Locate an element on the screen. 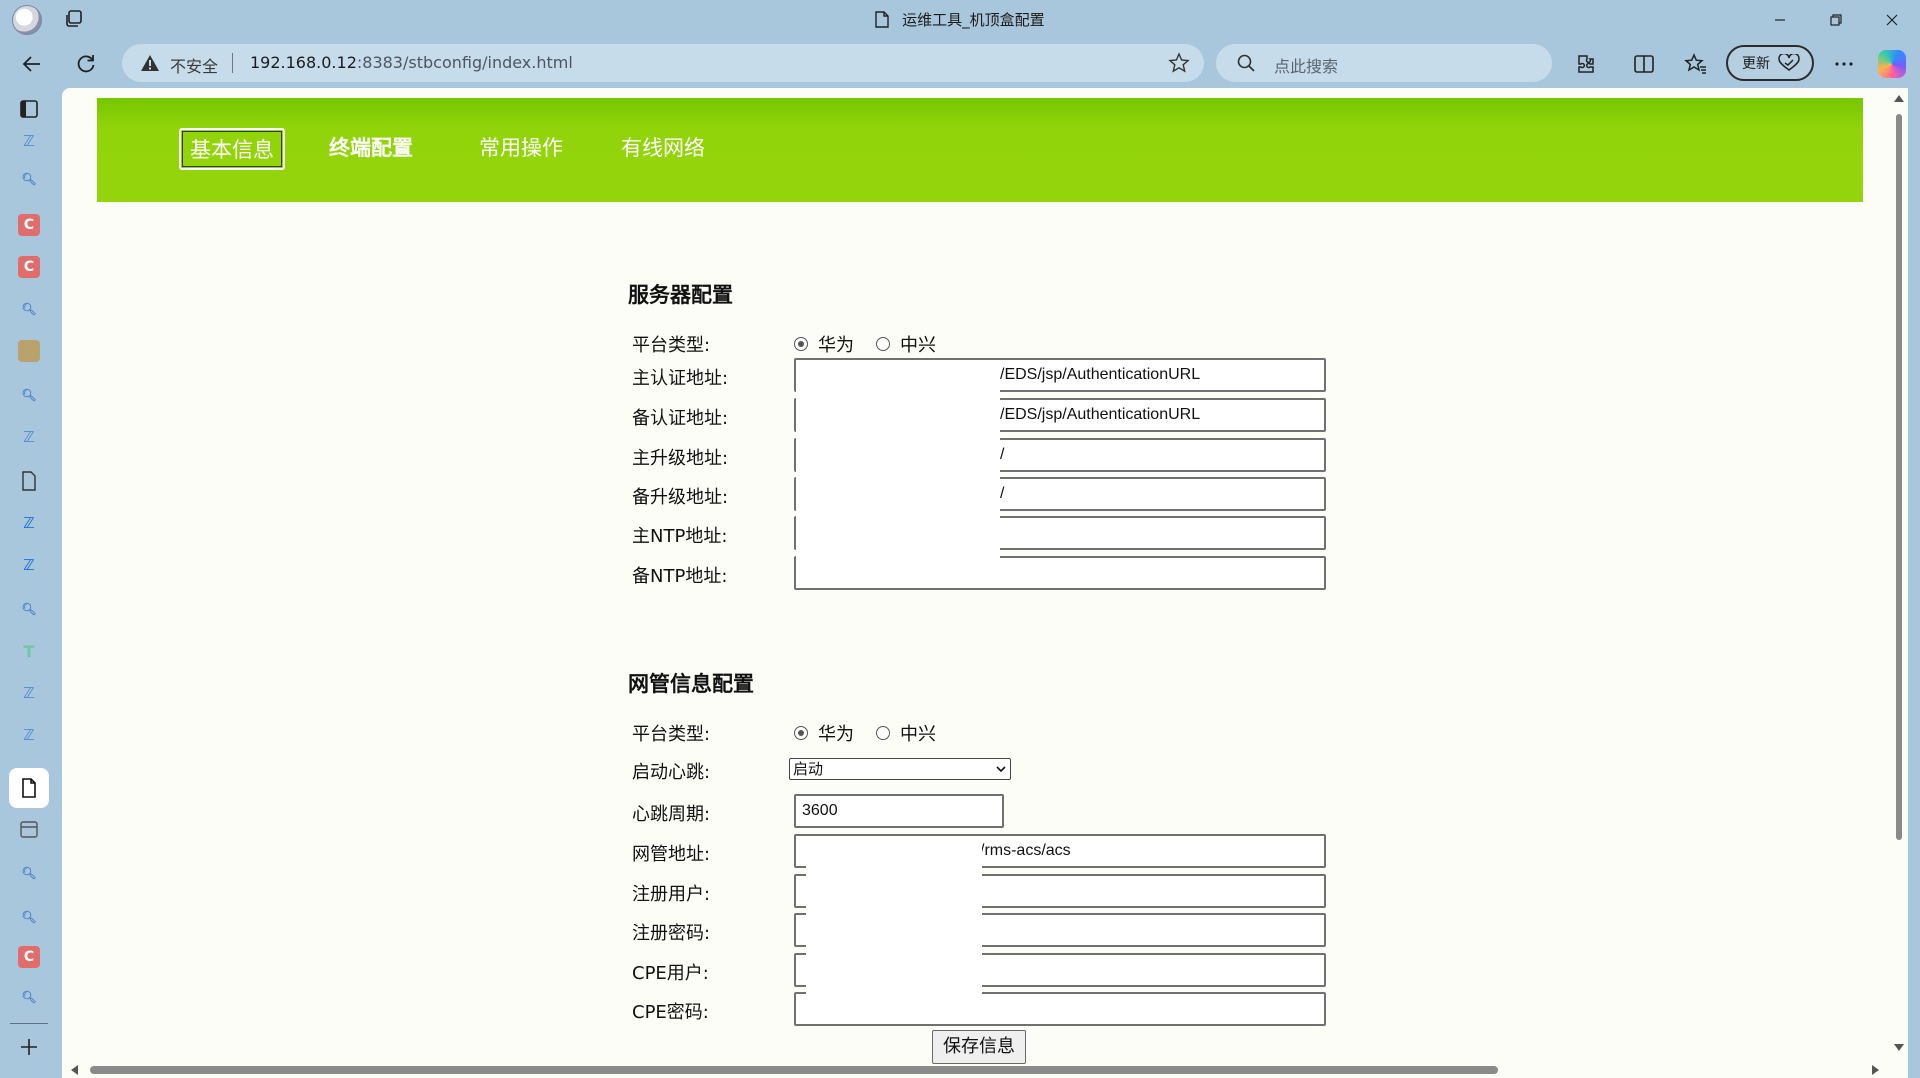  vertical-scrollbar is located at coordinates (1899, 583).